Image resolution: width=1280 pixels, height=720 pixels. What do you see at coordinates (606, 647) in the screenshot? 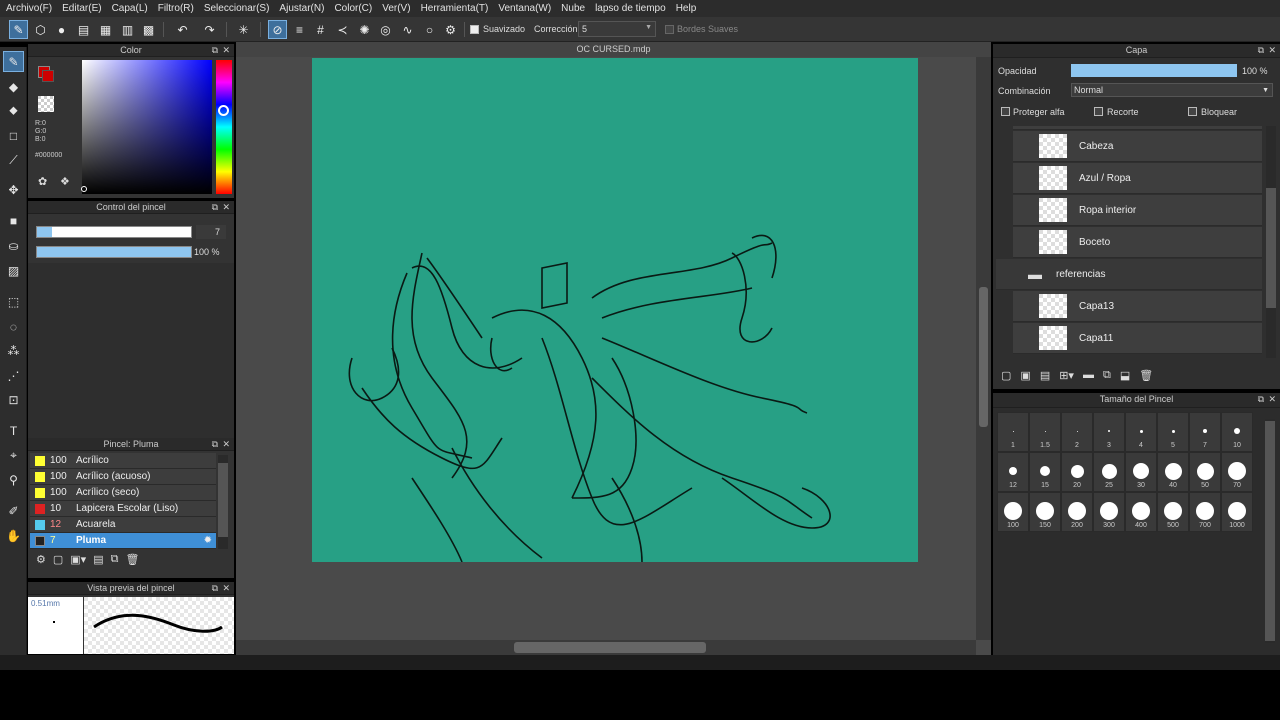
I see `horizontal-scrollbar` at bounding box center [606, 647].